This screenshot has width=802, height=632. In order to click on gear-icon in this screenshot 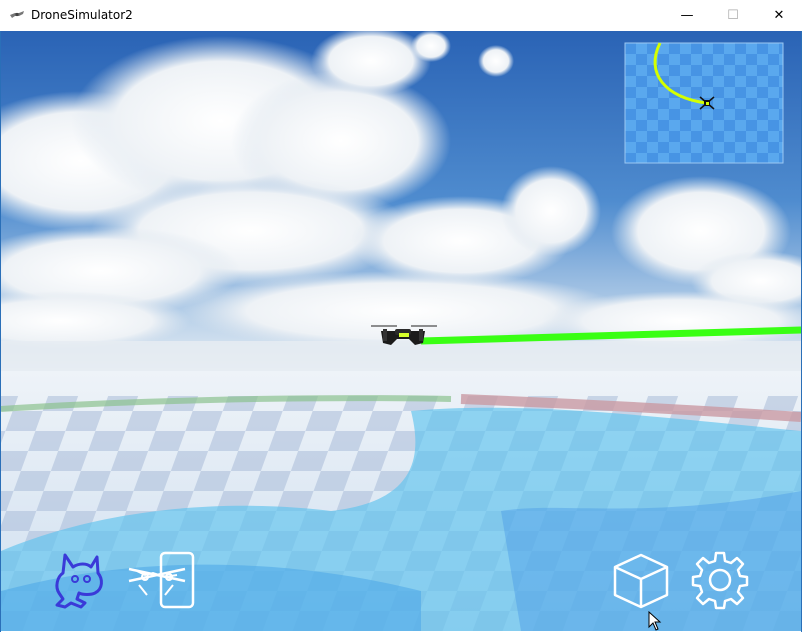, I will do `click(720, 580)`.